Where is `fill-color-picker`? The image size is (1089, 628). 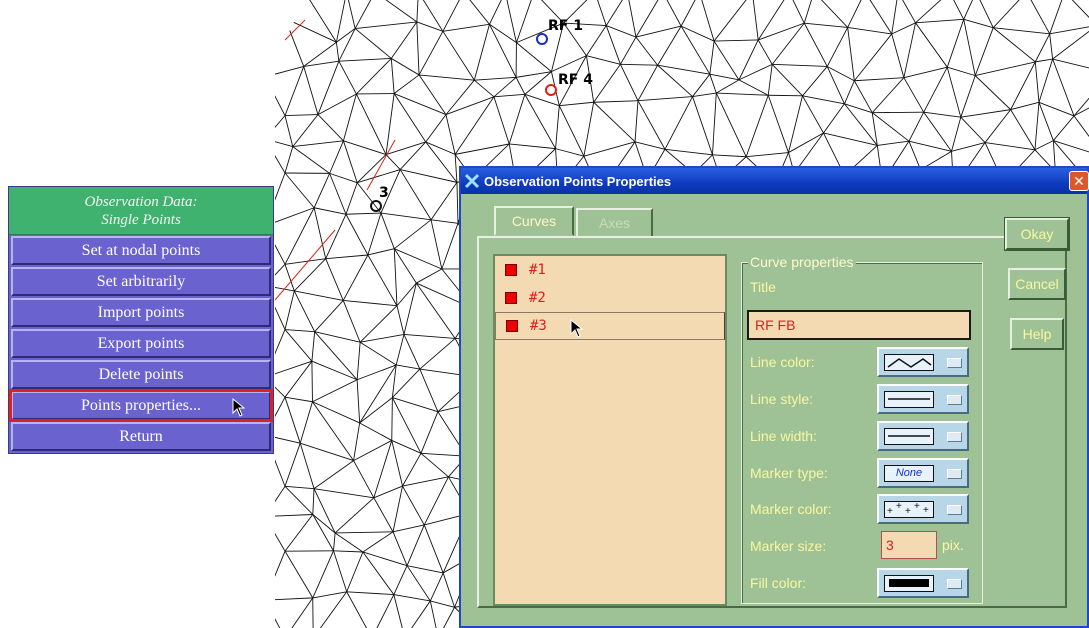 fill-color-picker is located at coordinates (923, 583).